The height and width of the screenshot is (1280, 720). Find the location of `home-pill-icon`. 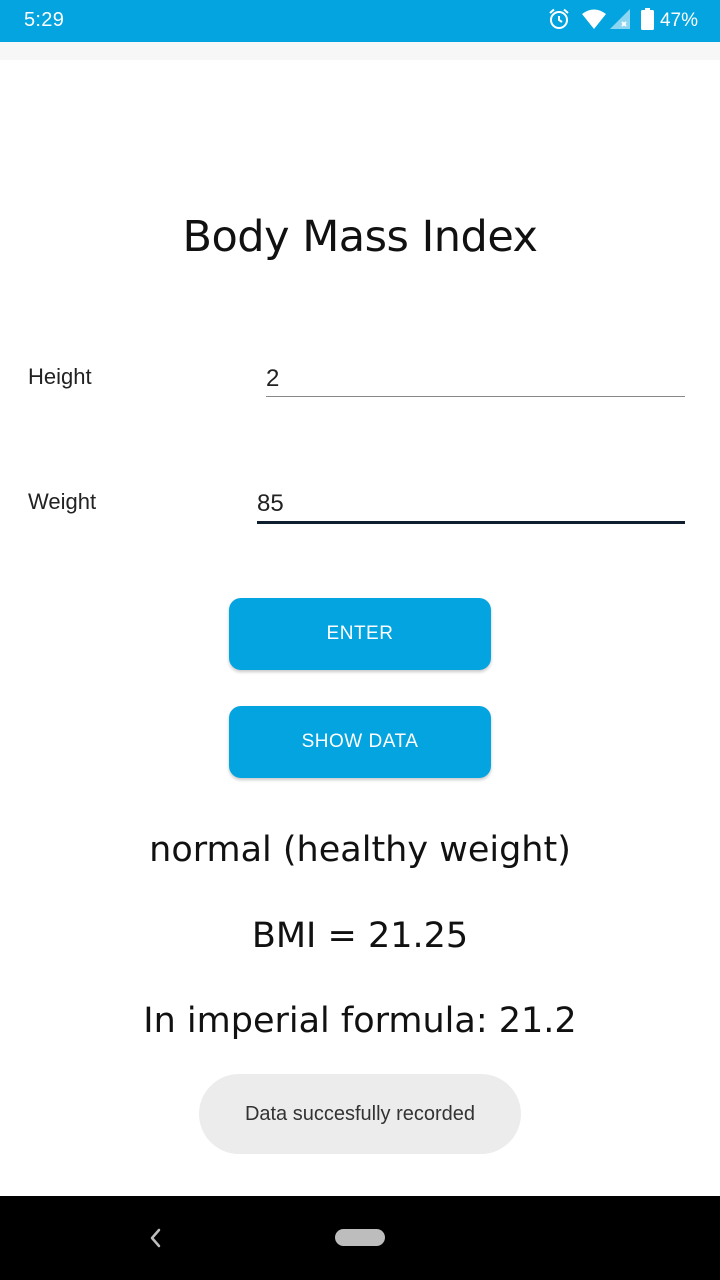

home-pill-icon is located at coordinates (360, 1237).